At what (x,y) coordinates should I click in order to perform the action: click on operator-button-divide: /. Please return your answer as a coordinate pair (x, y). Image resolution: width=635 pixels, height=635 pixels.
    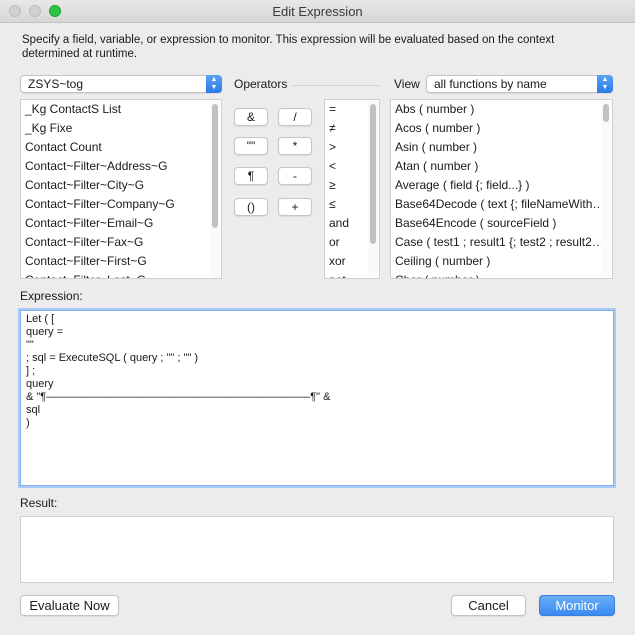
    Looking at the image, I should click on (295, 117).